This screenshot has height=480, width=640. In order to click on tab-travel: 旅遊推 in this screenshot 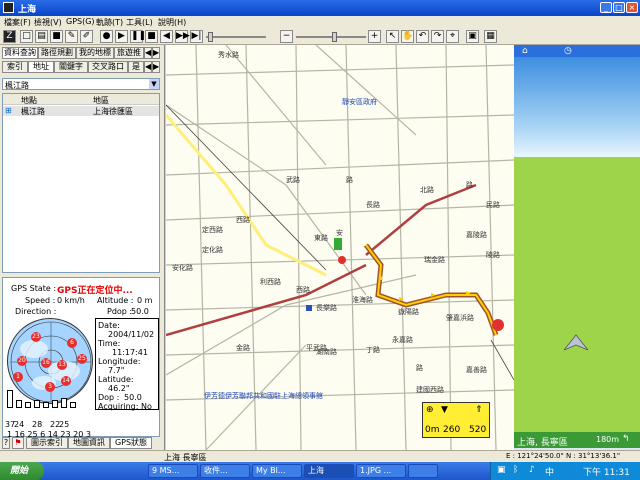, I will do `click(129, 53)`.